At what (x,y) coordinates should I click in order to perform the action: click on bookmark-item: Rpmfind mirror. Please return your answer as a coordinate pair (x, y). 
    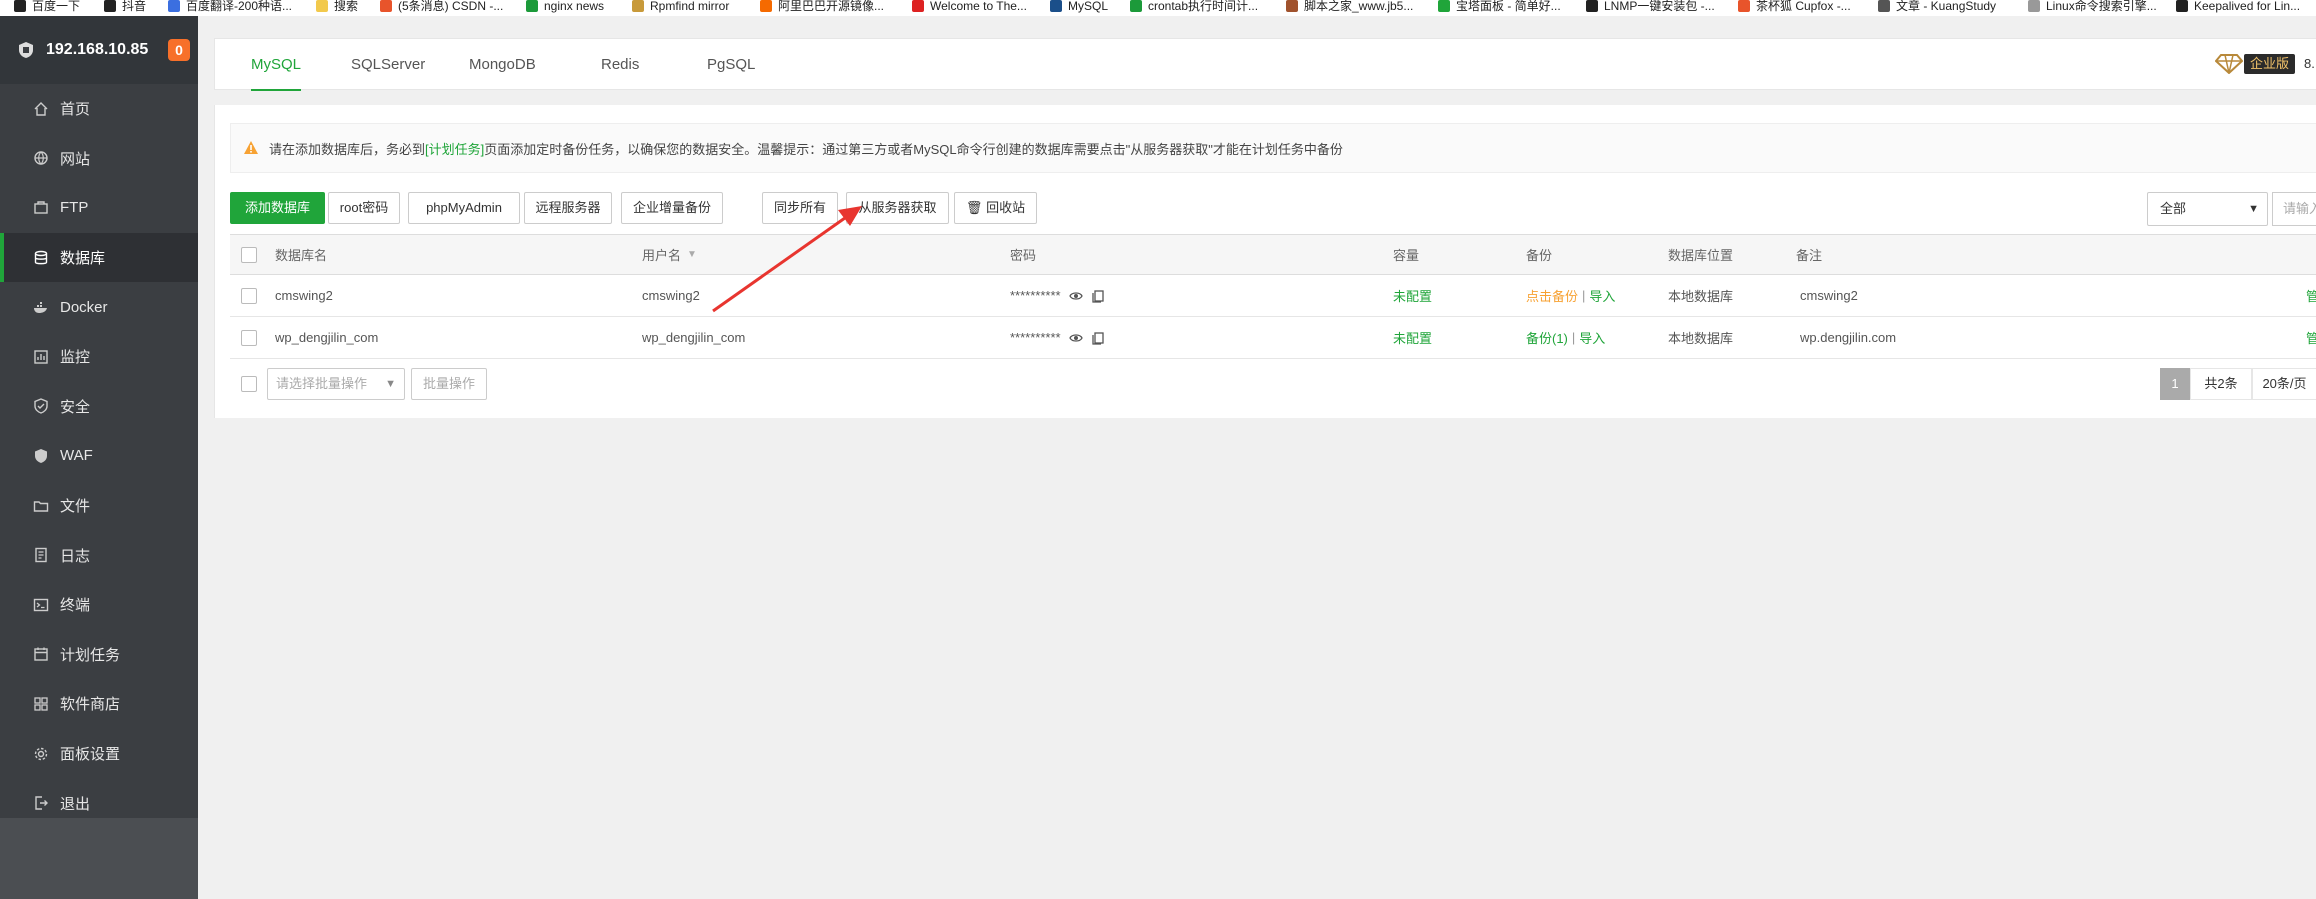
    Looking at the image, I should click on (680, 8).